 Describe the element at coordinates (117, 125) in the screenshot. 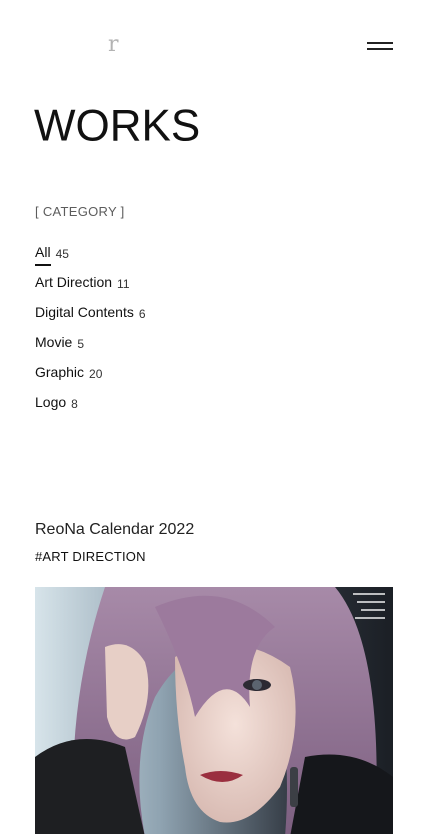

I see `page-title: WORKS` at that location.